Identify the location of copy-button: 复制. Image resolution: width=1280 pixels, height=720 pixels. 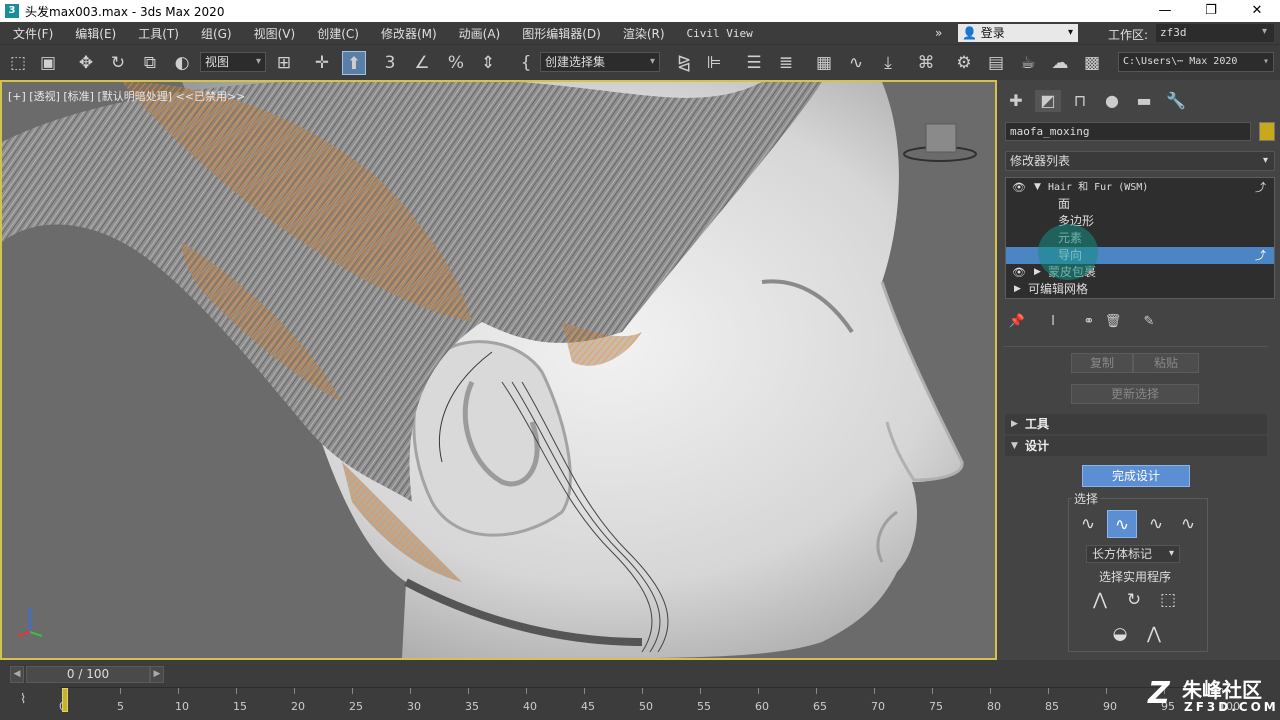
(1102, 363).